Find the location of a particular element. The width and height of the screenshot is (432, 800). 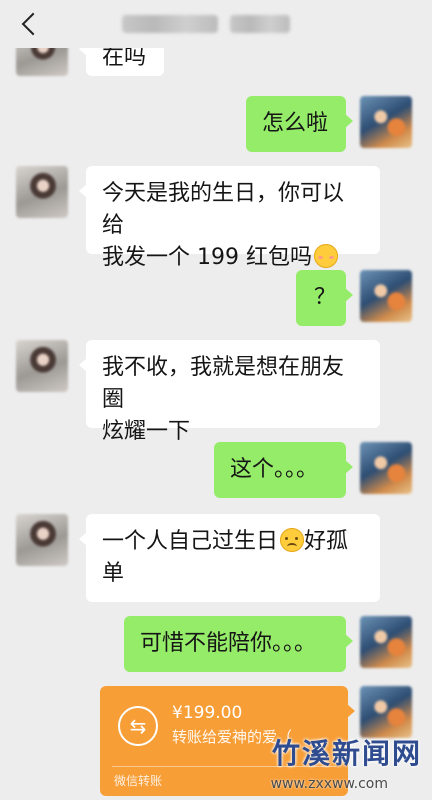

chevron-left-icon is located at coordinates (33, 24).